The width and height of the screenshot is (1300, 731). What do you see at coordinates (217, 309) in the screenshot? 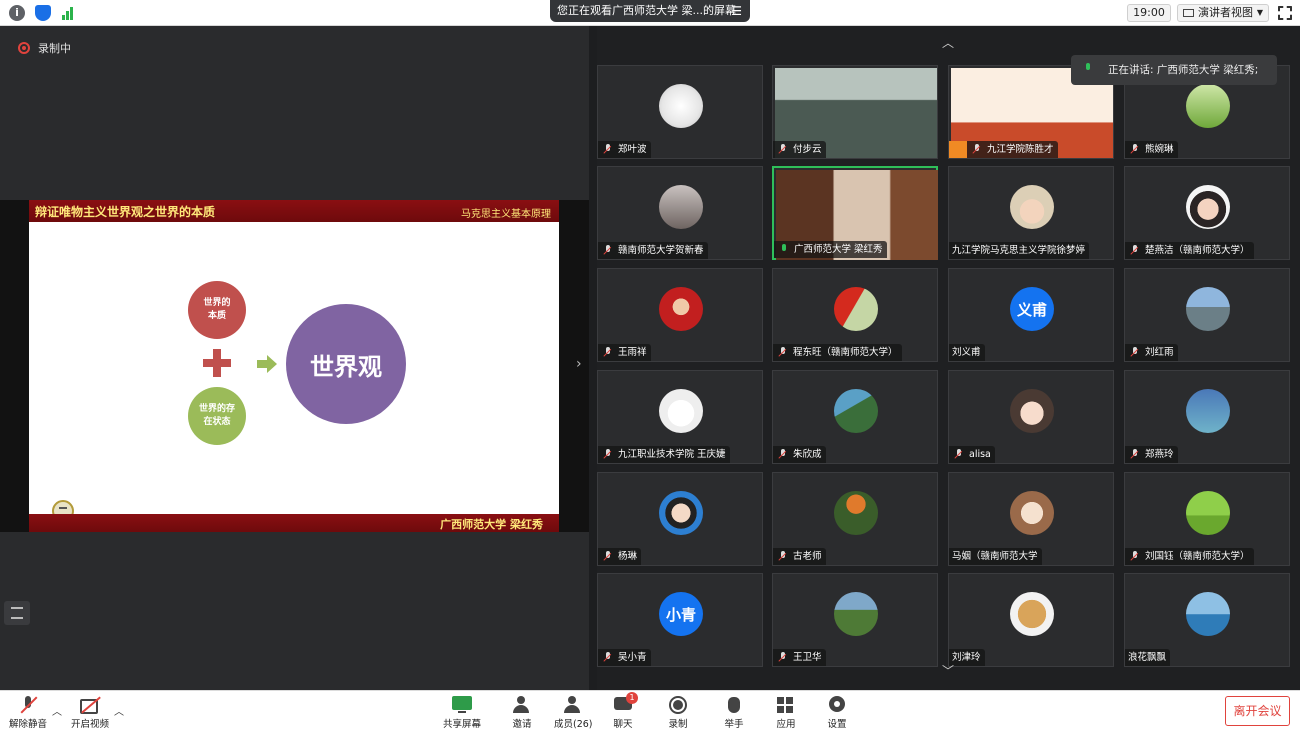
I see `essence-circle-label: 世界的本质` at bounding box center [217, 309].